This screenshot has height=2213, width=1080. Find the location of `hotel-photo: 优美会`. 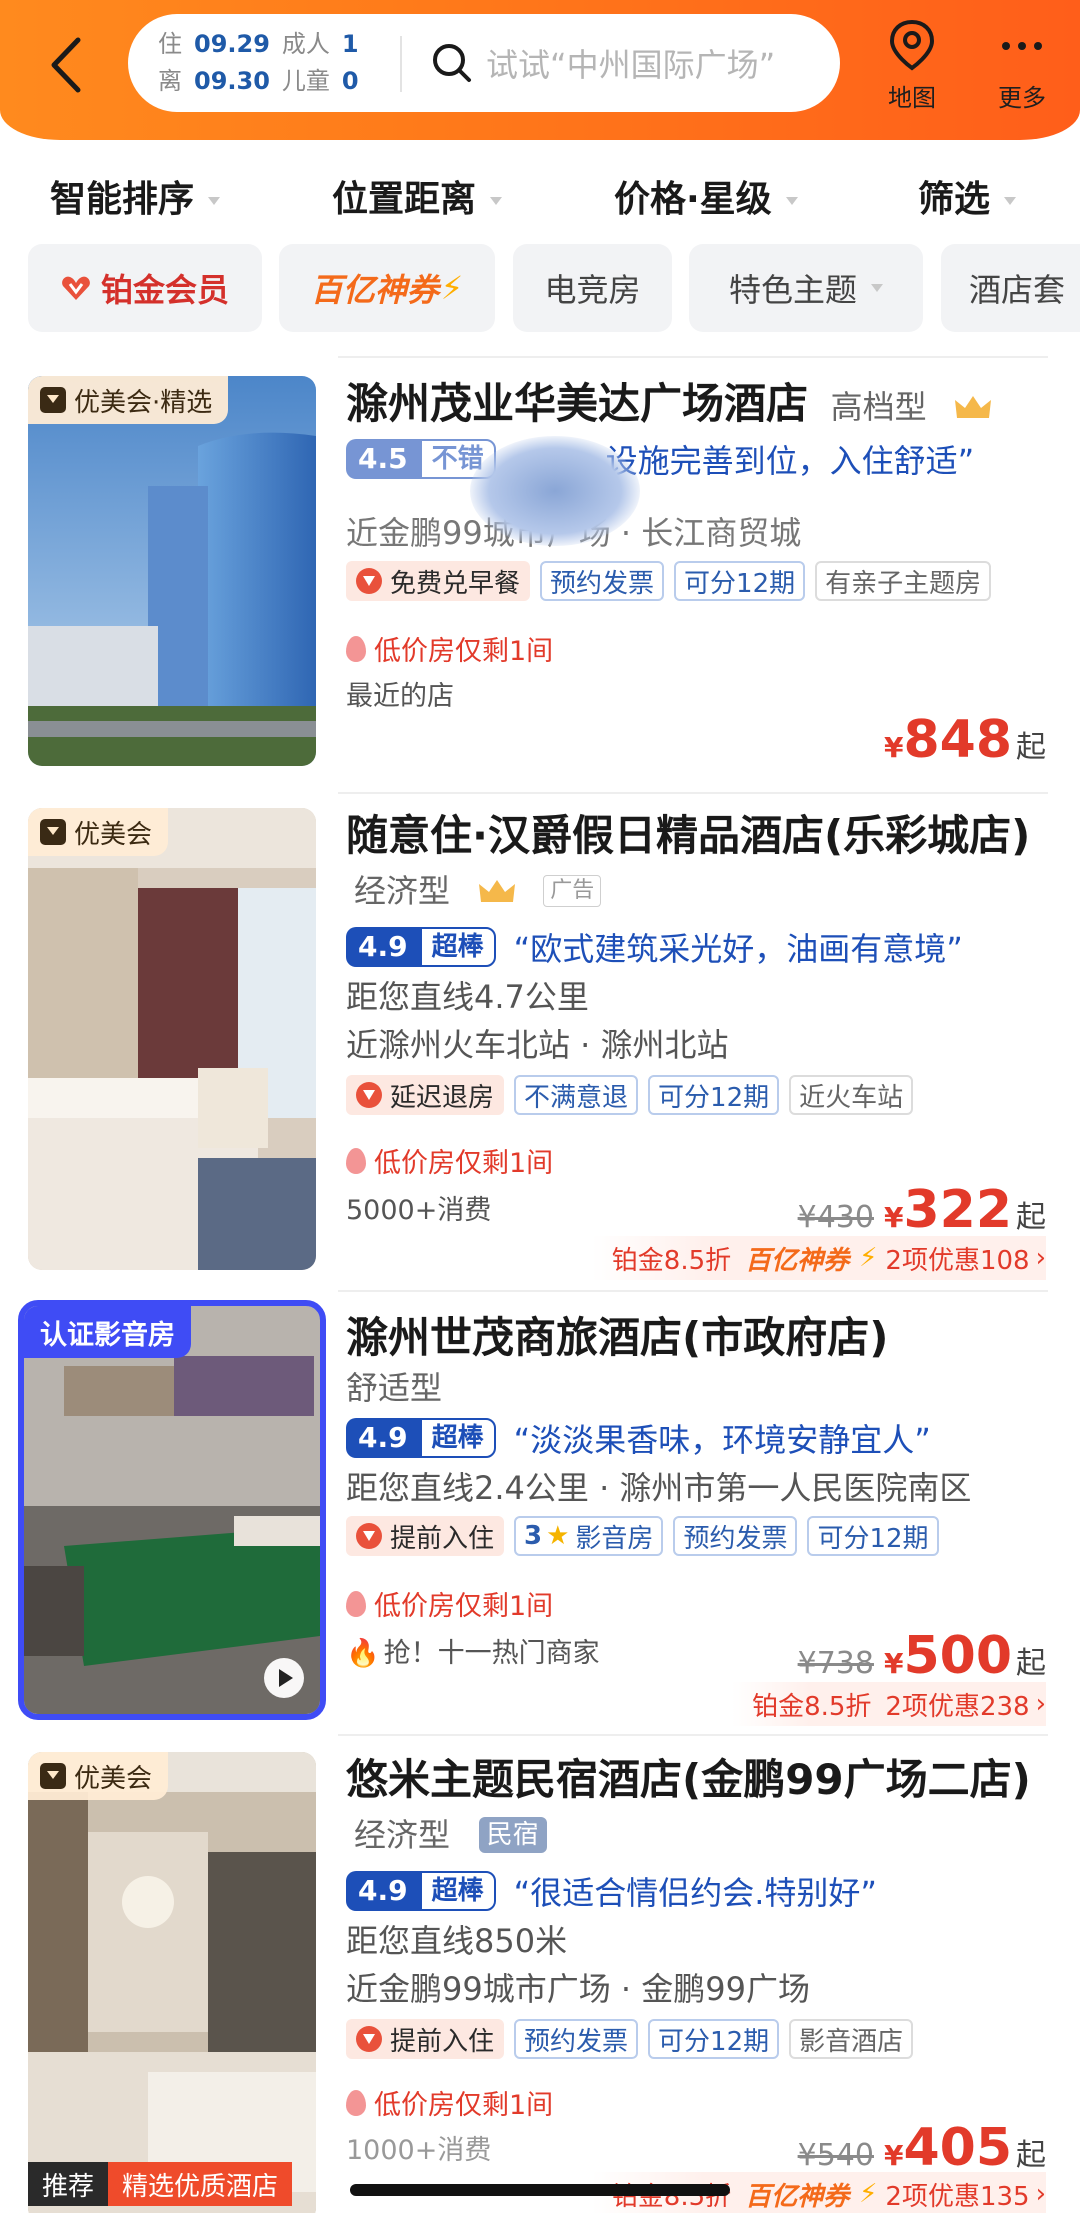

hotel-photo: 优美会 is located at coordinates (172, 1039).